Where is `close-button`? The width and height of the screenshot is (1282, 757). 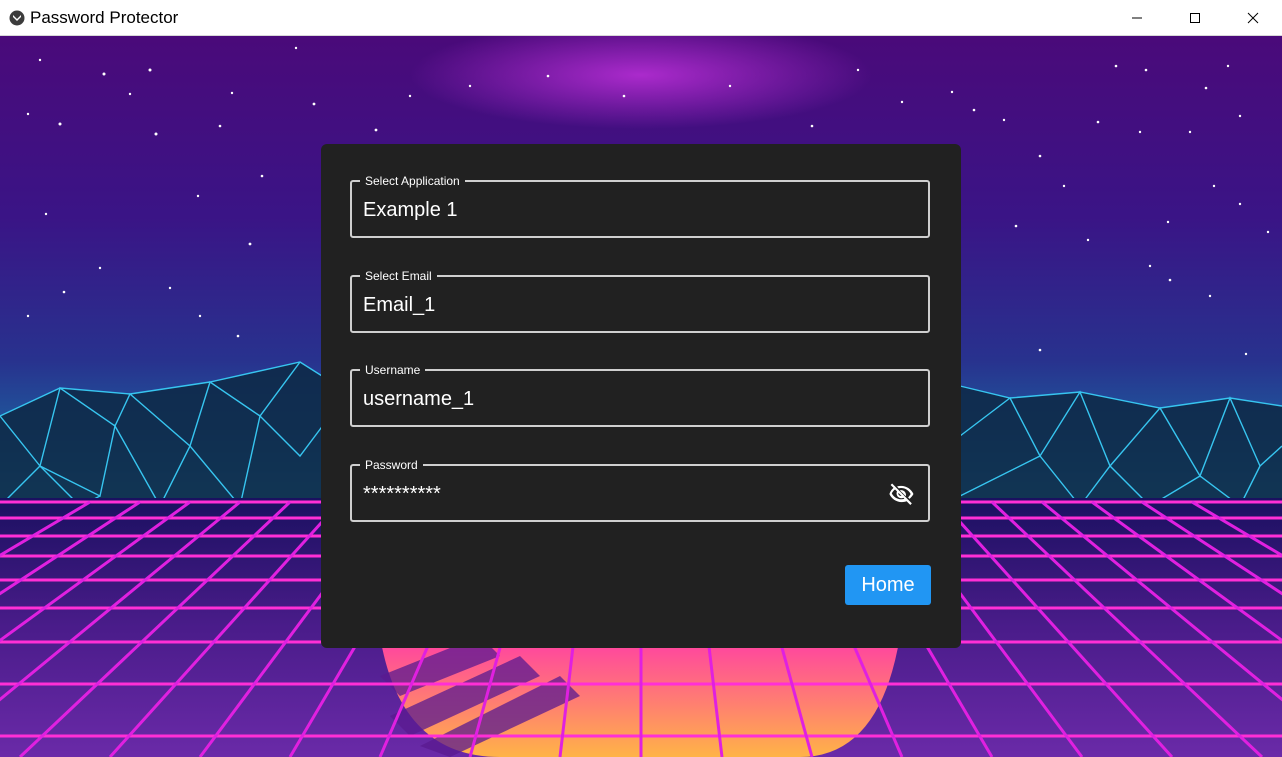
close-button is located at coordinates (1253, 18).